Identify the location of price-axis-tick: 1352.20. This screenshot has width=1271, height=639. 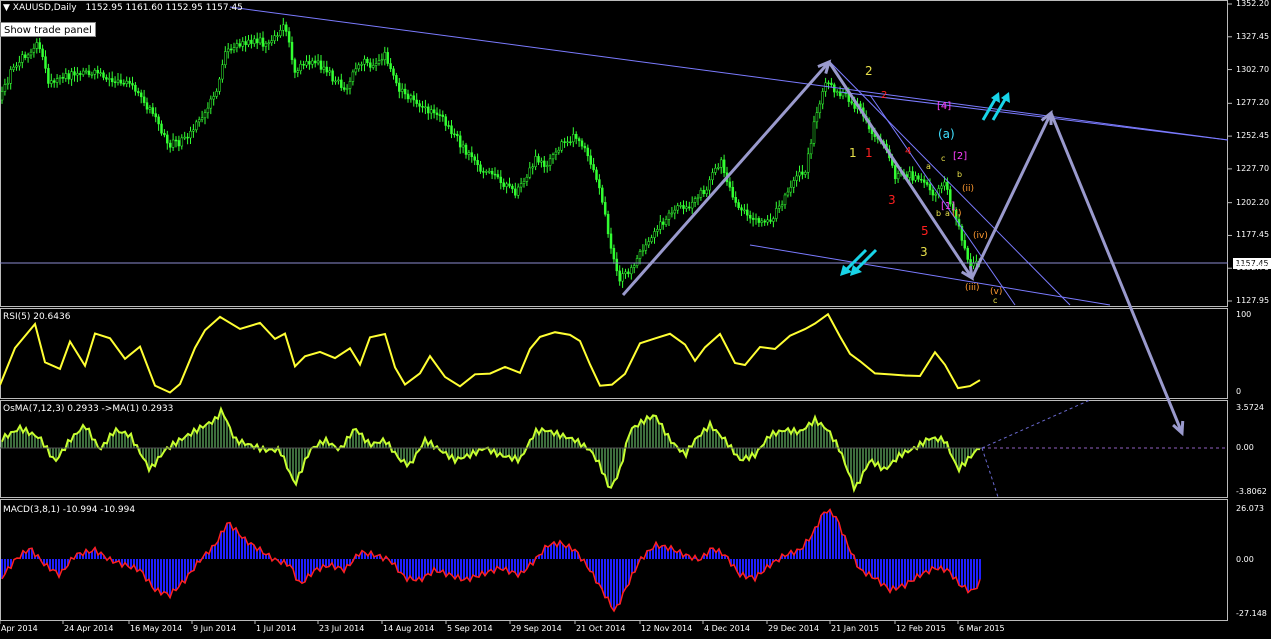
(1252, 4).